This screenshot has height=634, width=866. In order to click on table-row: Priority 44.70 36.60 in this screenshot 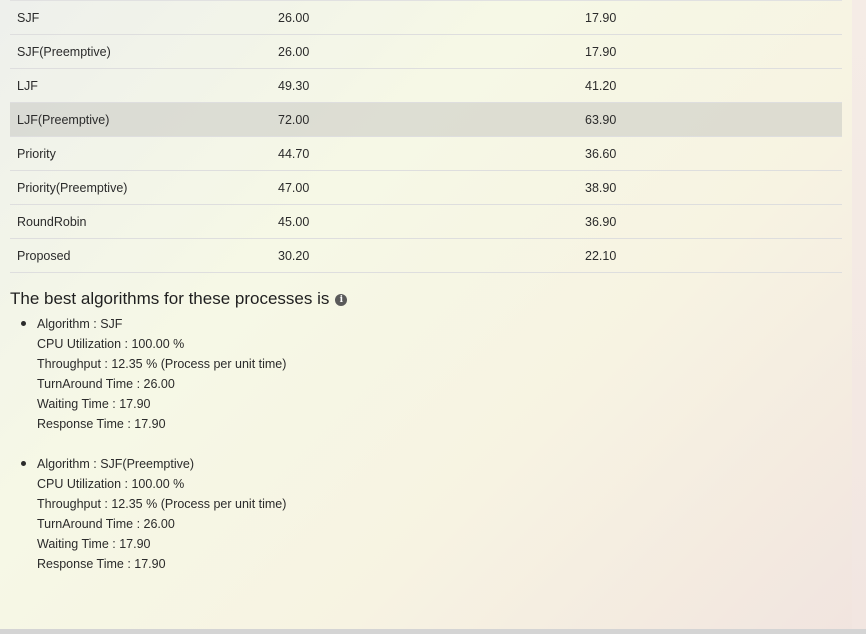, I will do `click(426, 153)`.